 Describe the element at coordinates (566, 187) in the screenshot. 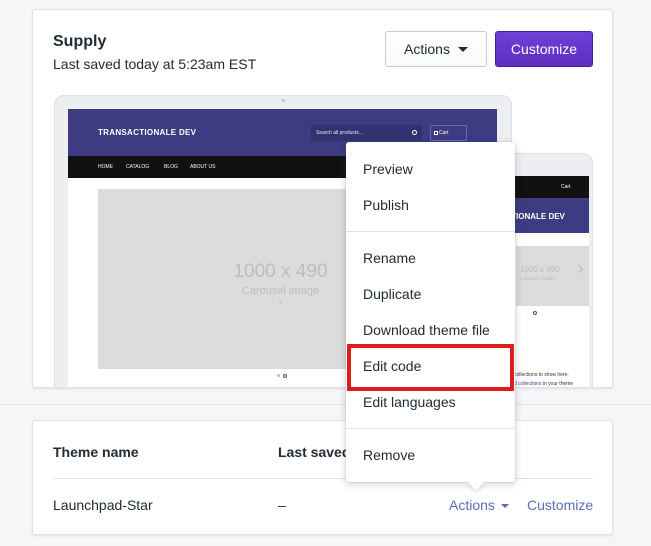

I see `mobile-cart-label: Cart` at that location.